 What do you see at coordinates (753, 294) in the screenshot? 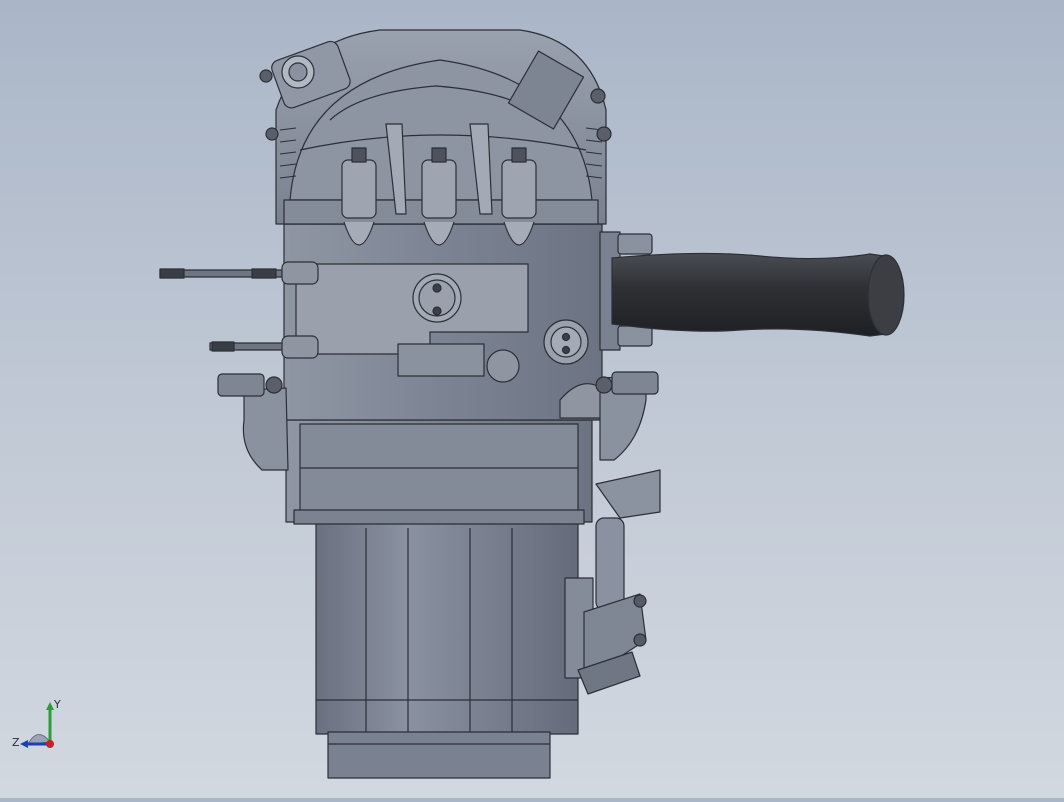
I see `intake-hose` at bounding box center [753, 294].